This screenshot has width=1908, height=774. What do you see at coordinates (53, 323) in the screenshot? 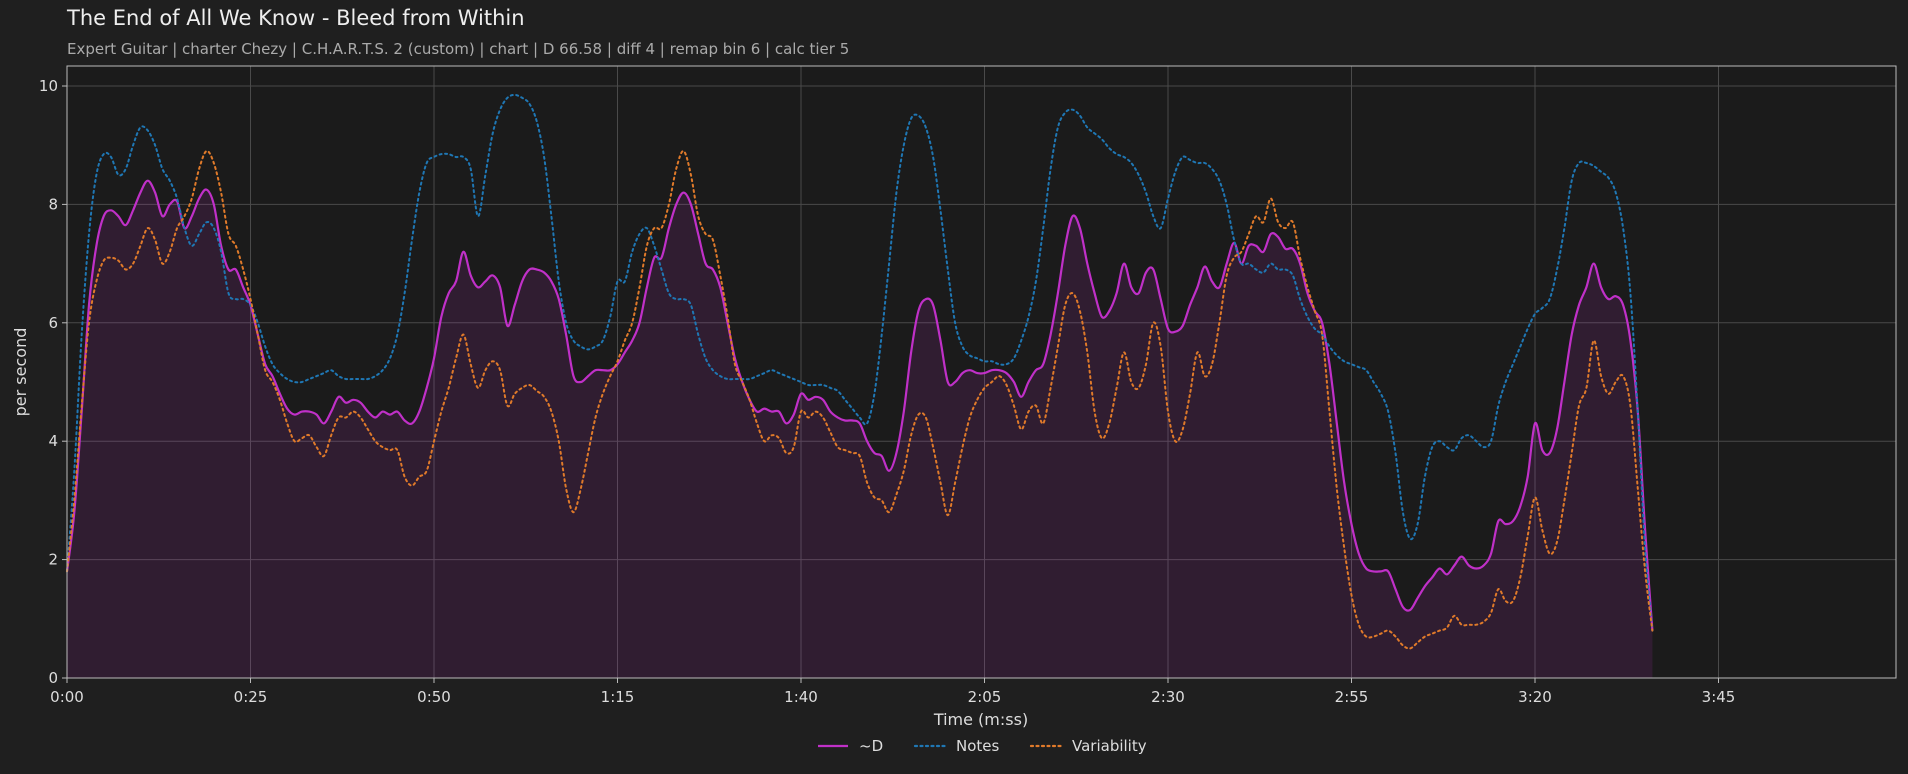
I see `y-tick-label: 6` at bounding box center [53, 323].